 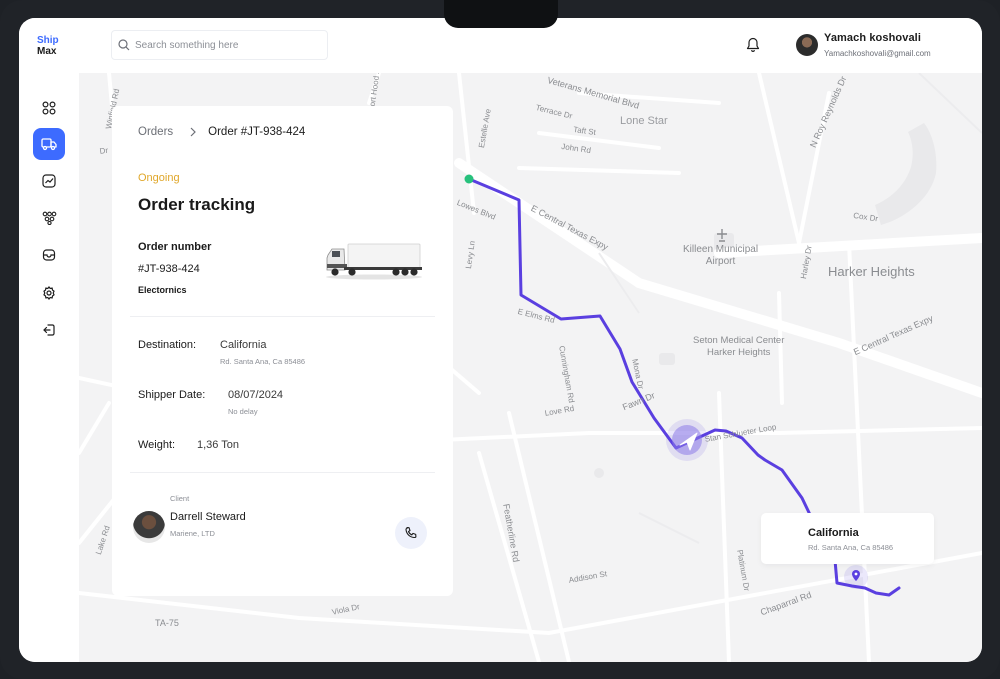 I want to click on weight-label: Weight:, so click(x=157, y=445).